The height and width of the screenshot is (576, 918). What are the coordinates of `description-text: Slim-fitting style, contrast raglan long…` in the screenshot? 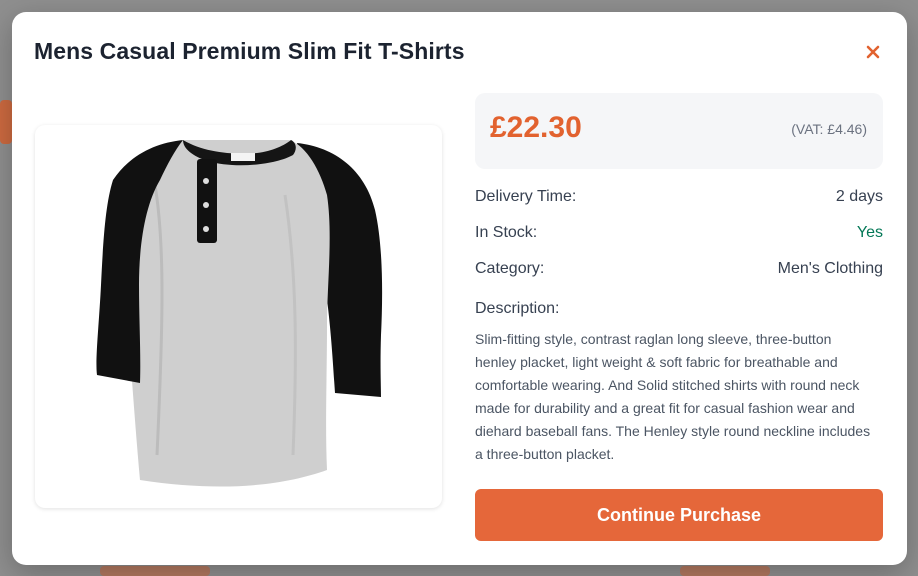 It's located at (673, 396).